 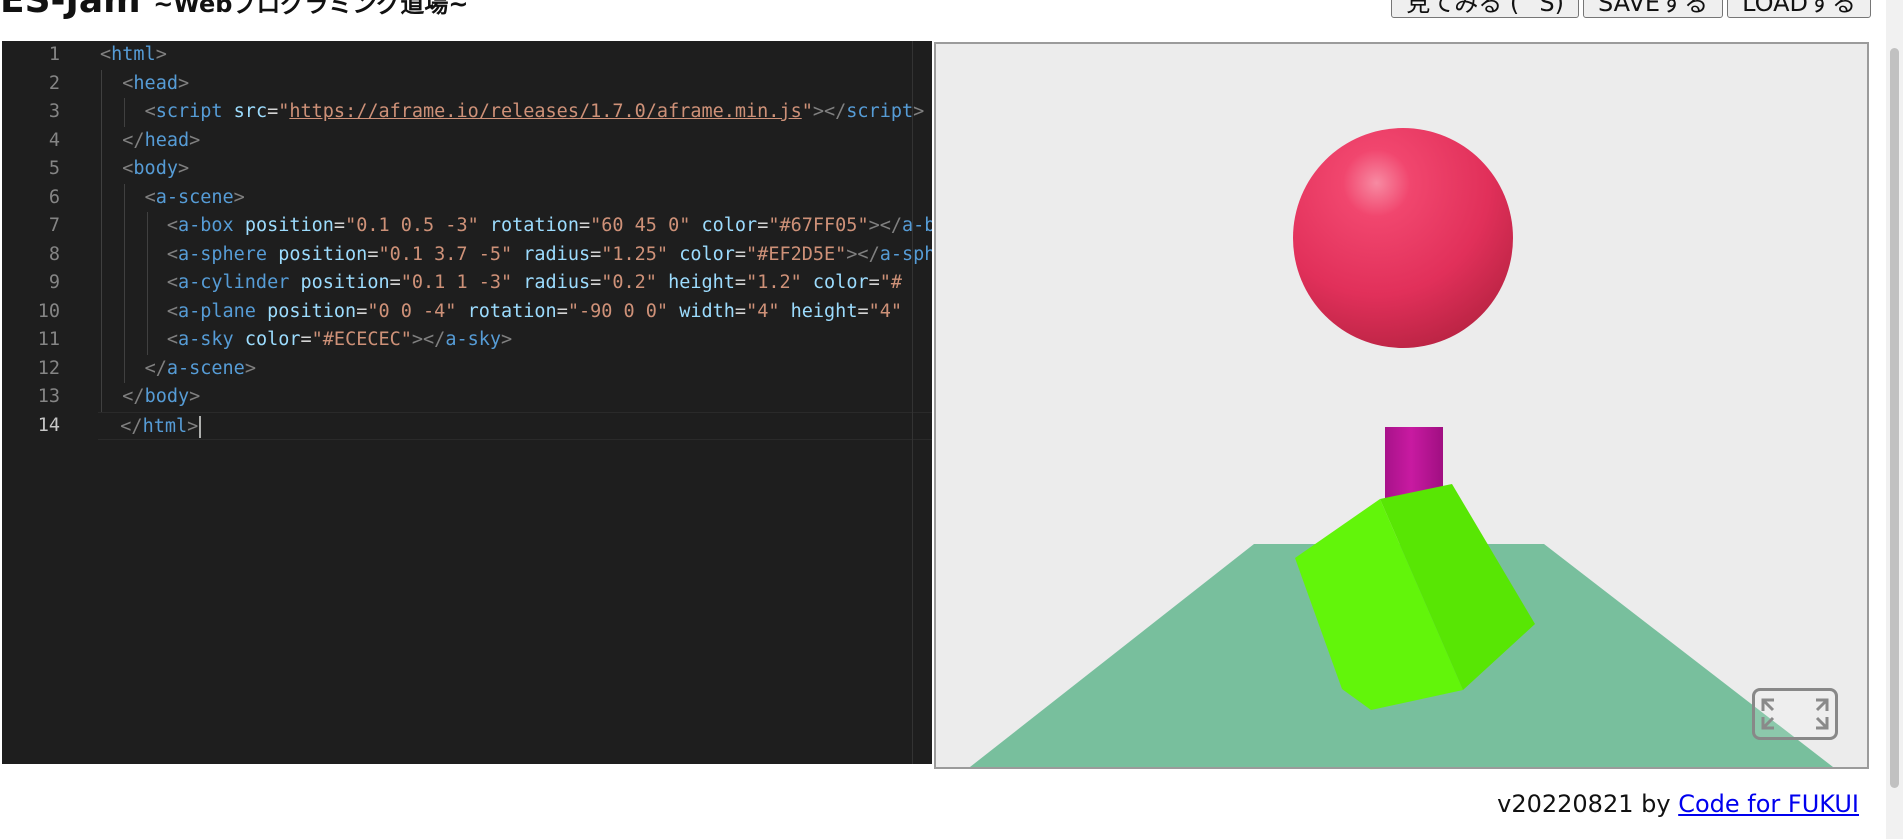 I want to click on line-number: 4, so click(x=54, y=140).